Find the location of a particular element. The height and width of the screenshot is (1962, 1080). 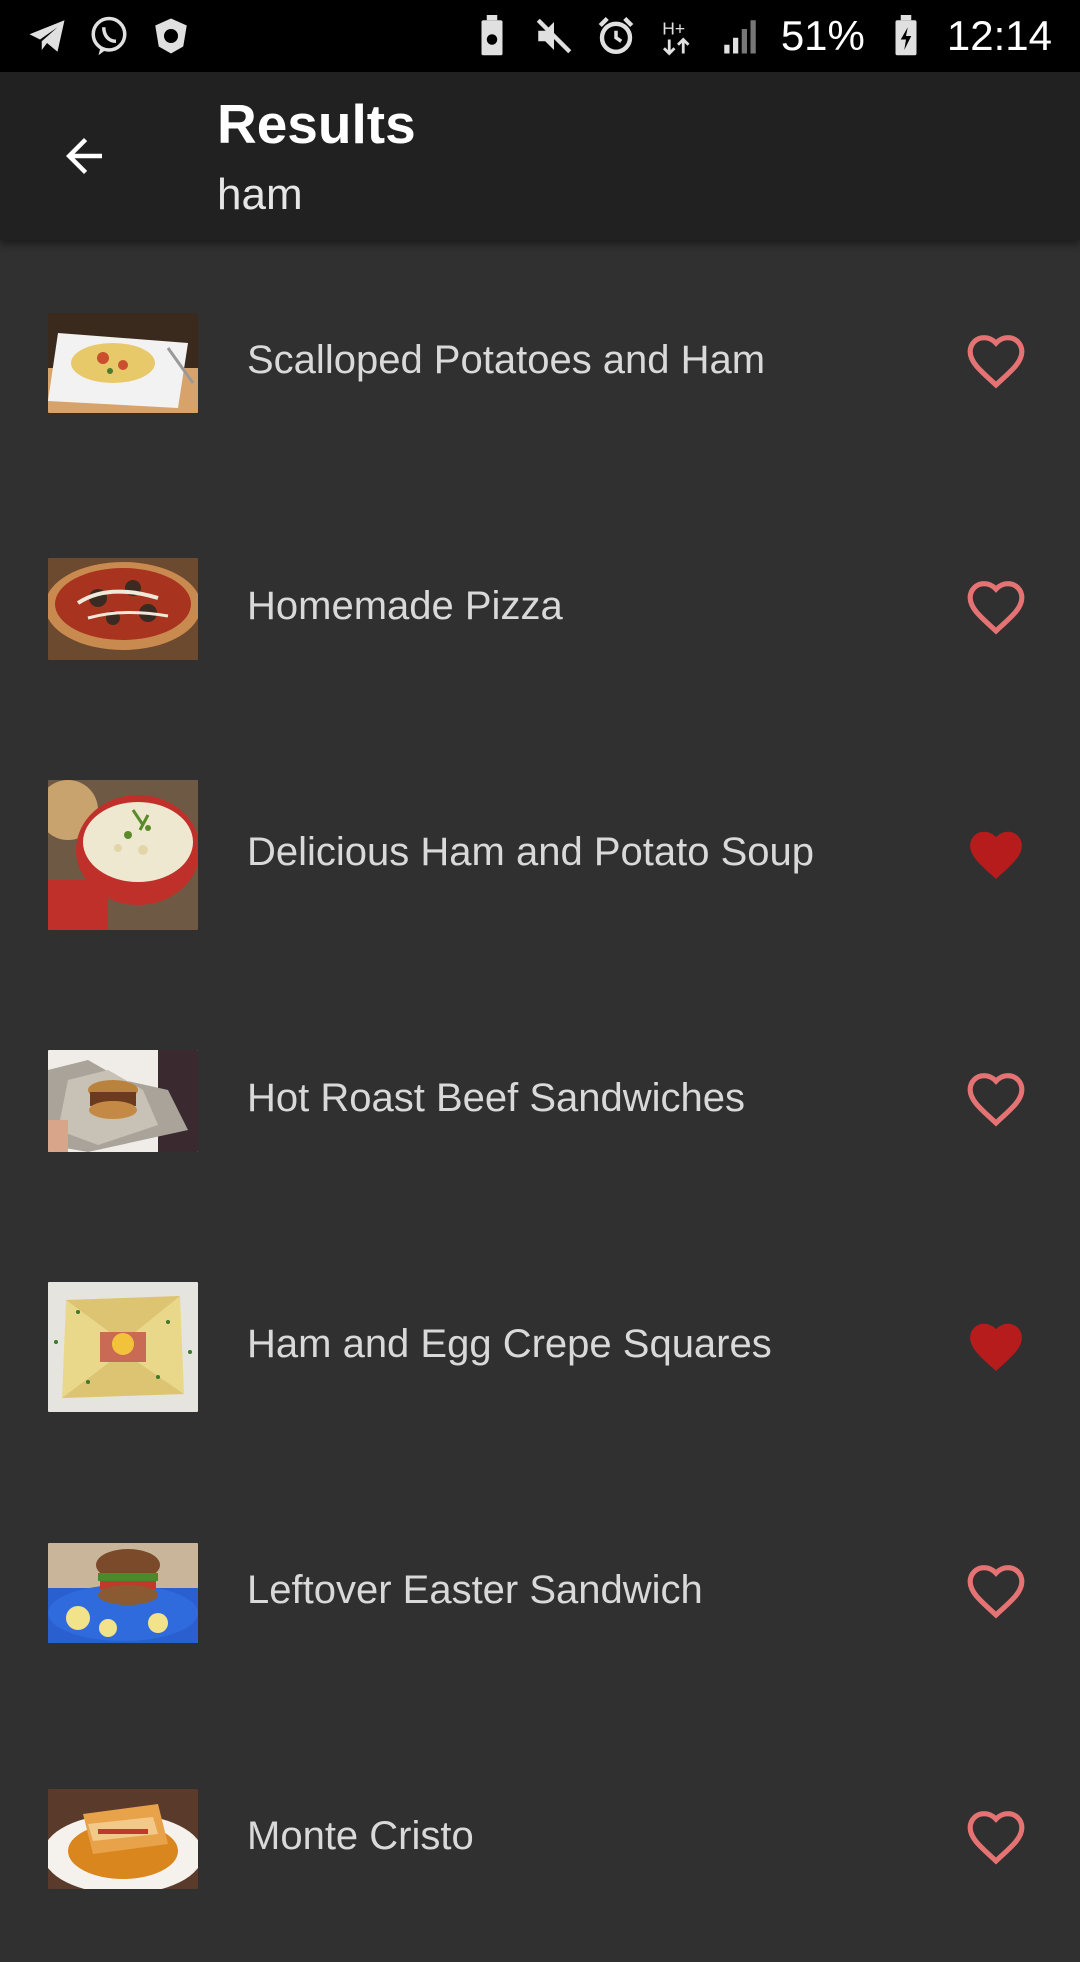

arrow-back-icon is located at coordinates (84, 156).